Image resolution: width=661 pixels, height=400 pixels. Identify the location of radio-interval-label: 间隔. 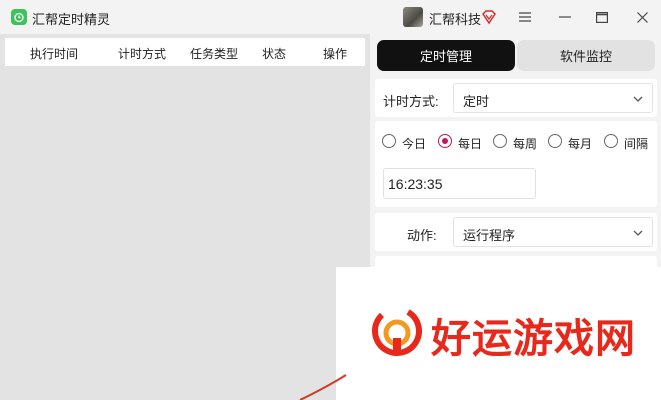
(636, 143).